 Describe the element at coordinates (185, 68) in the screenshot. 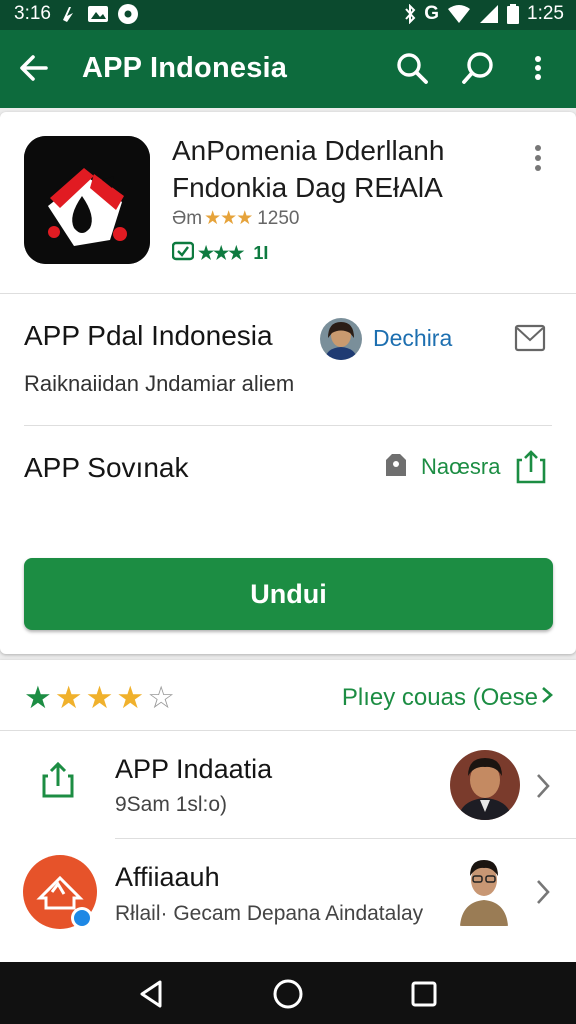

I see `page-title: APP Indonesia` at that location.